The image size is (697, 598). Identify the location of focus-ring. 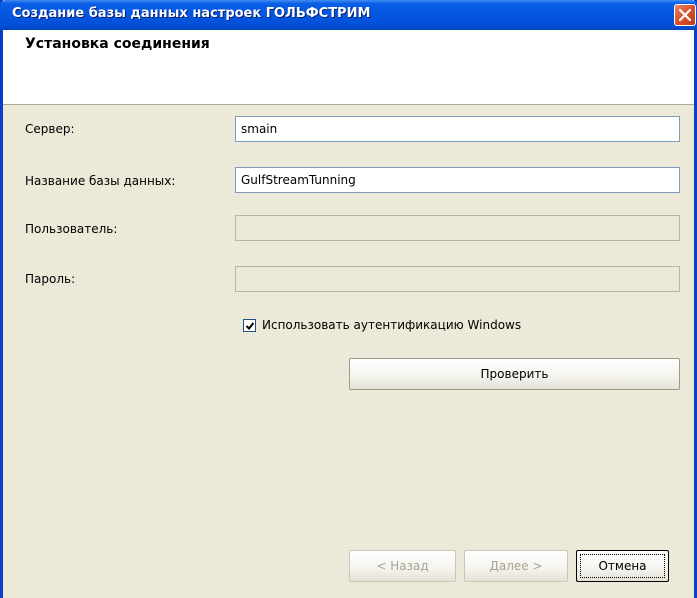
(622, 566).